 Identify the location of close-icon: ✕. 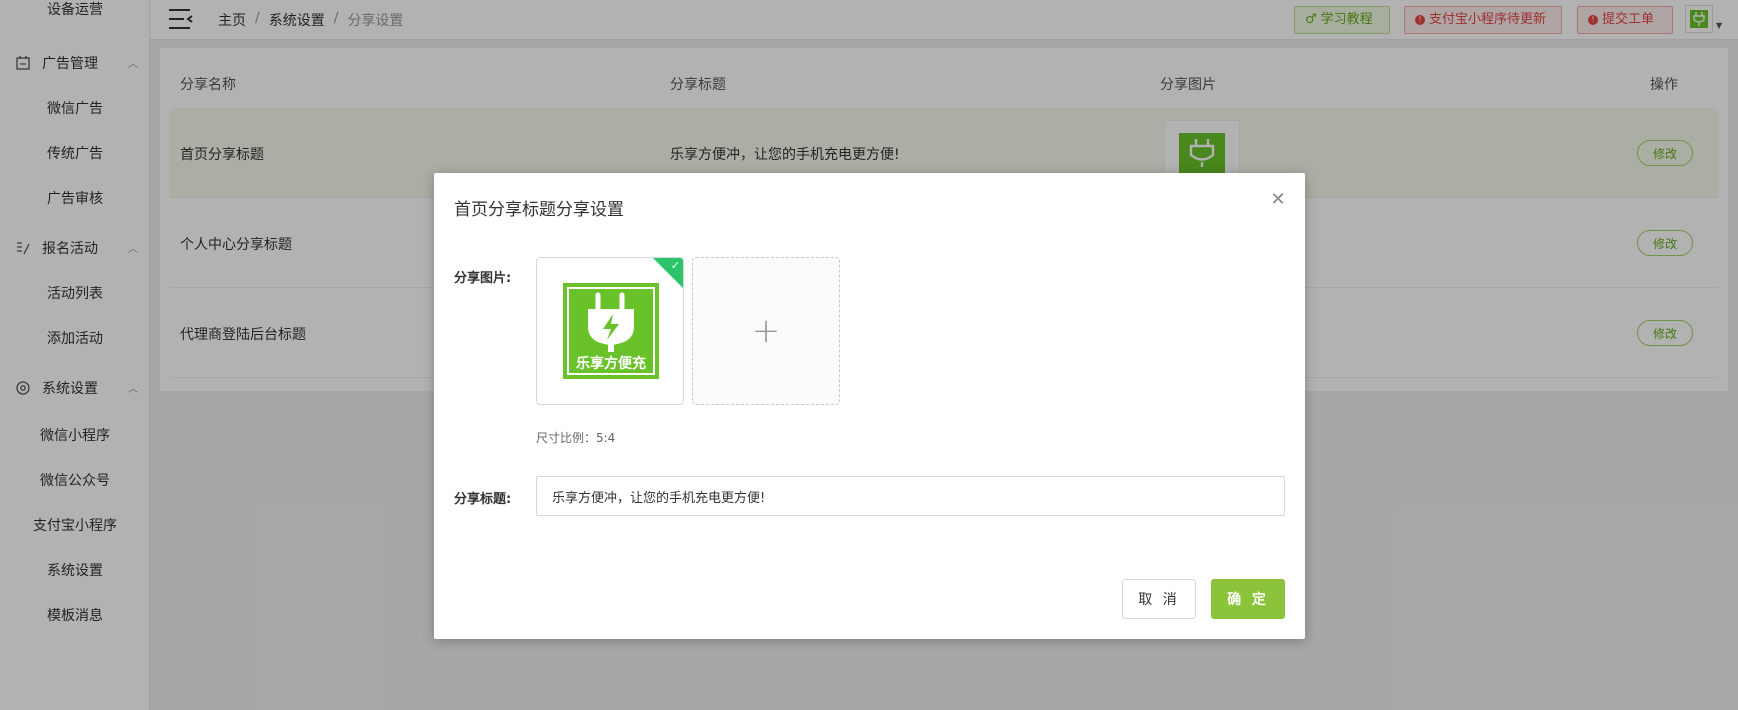
(1278, 200).